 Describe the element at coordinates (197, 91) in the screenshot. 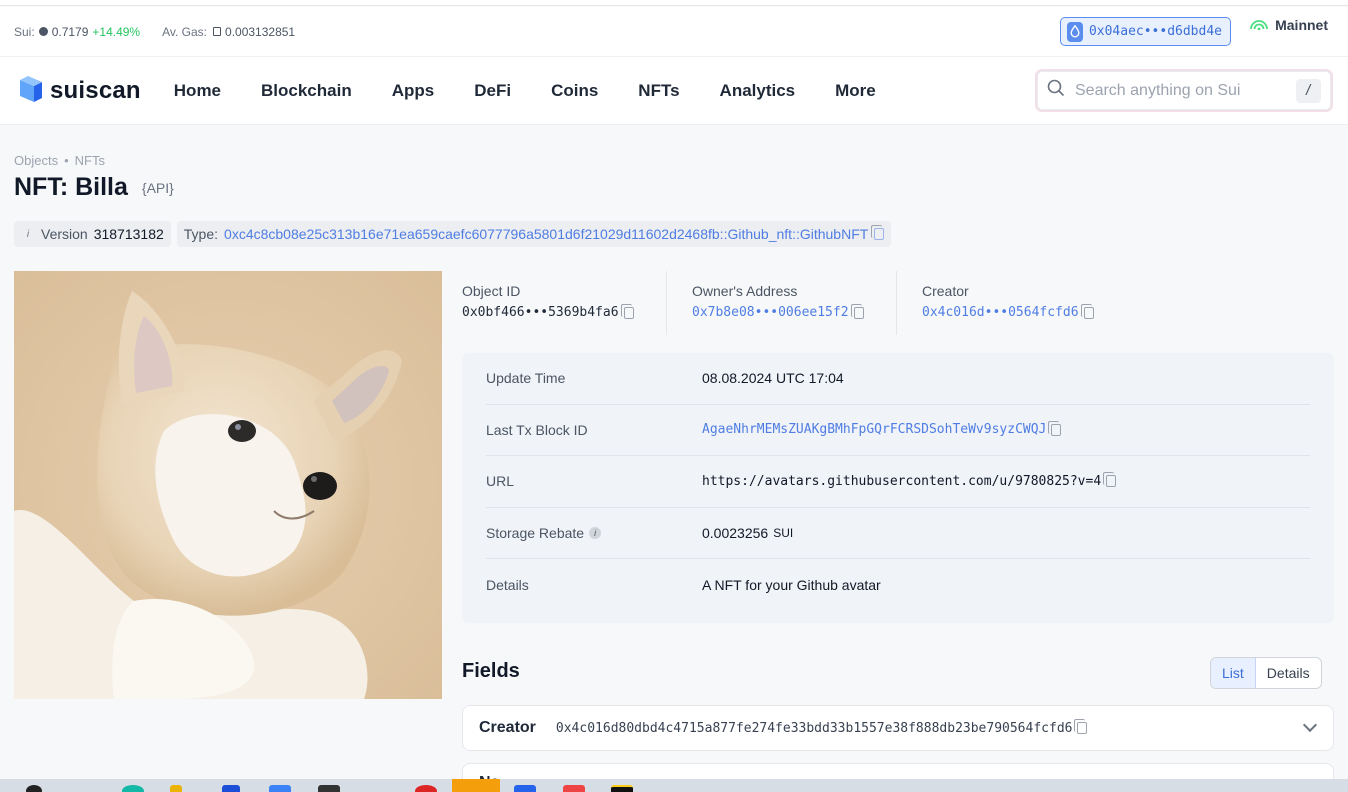

I see `nav-home: Home` at that location.